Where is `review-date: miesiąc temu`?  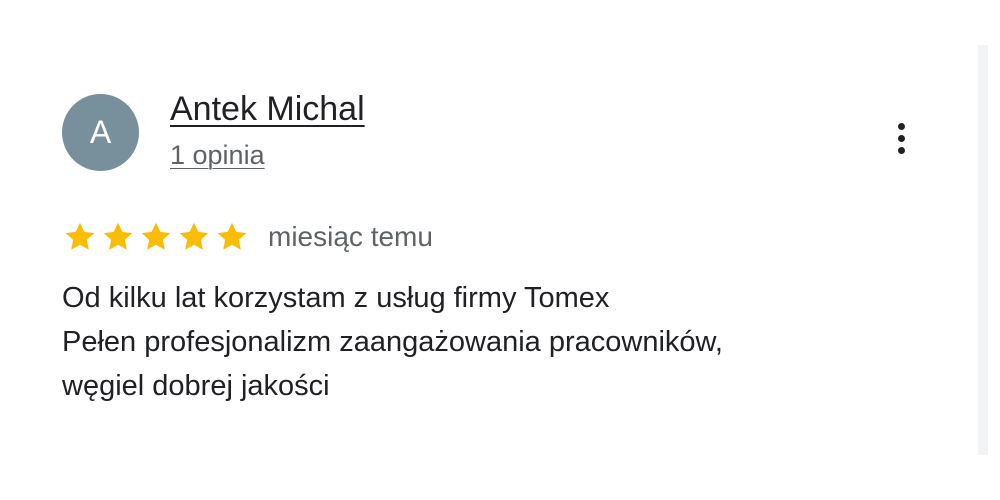
review-date: miesiąc temu is located at coordinates (350, 236).